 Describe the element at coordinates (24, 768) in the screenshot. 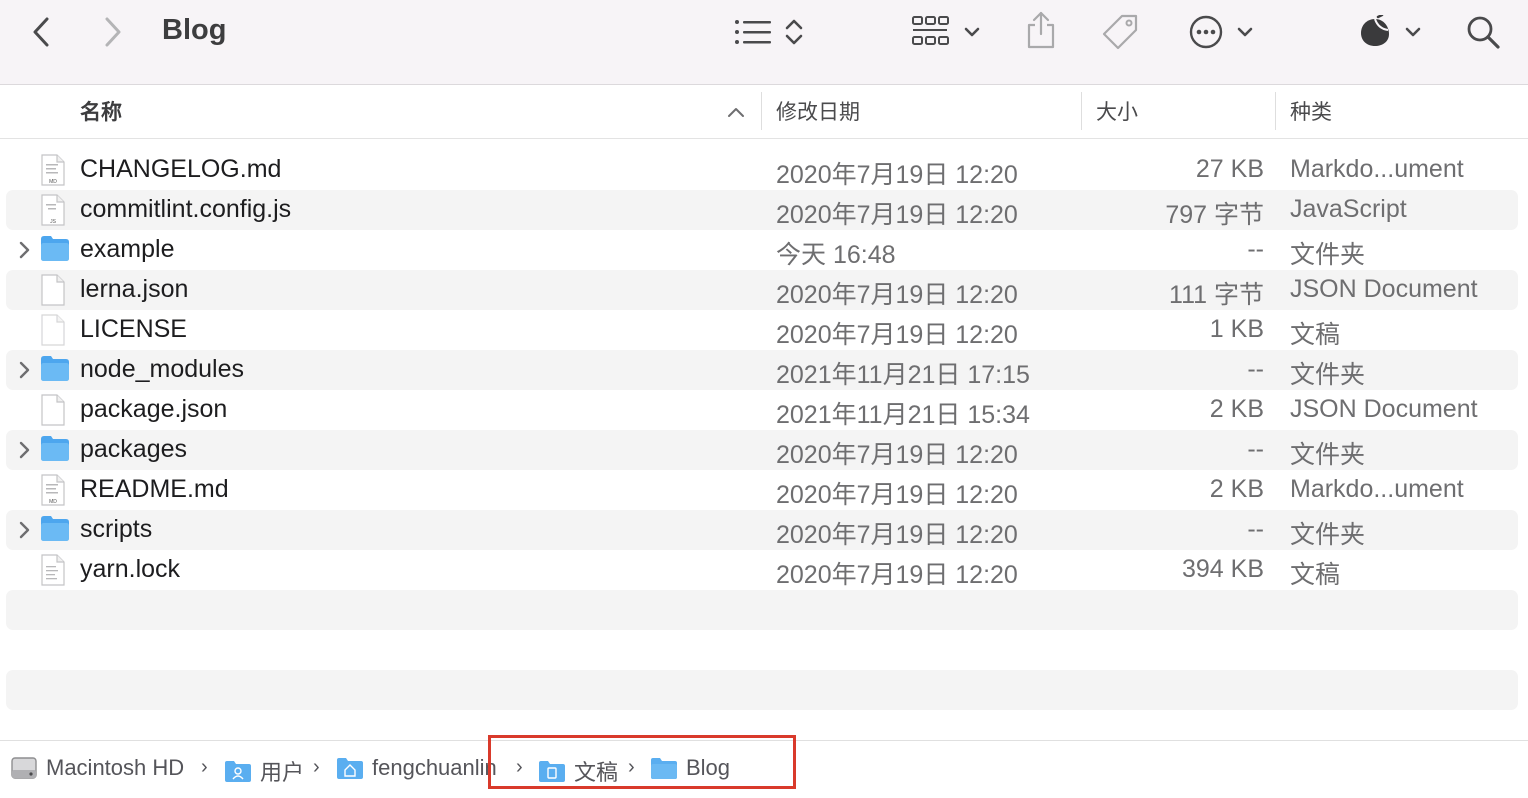

I see `hard-drive-icon` at that location.